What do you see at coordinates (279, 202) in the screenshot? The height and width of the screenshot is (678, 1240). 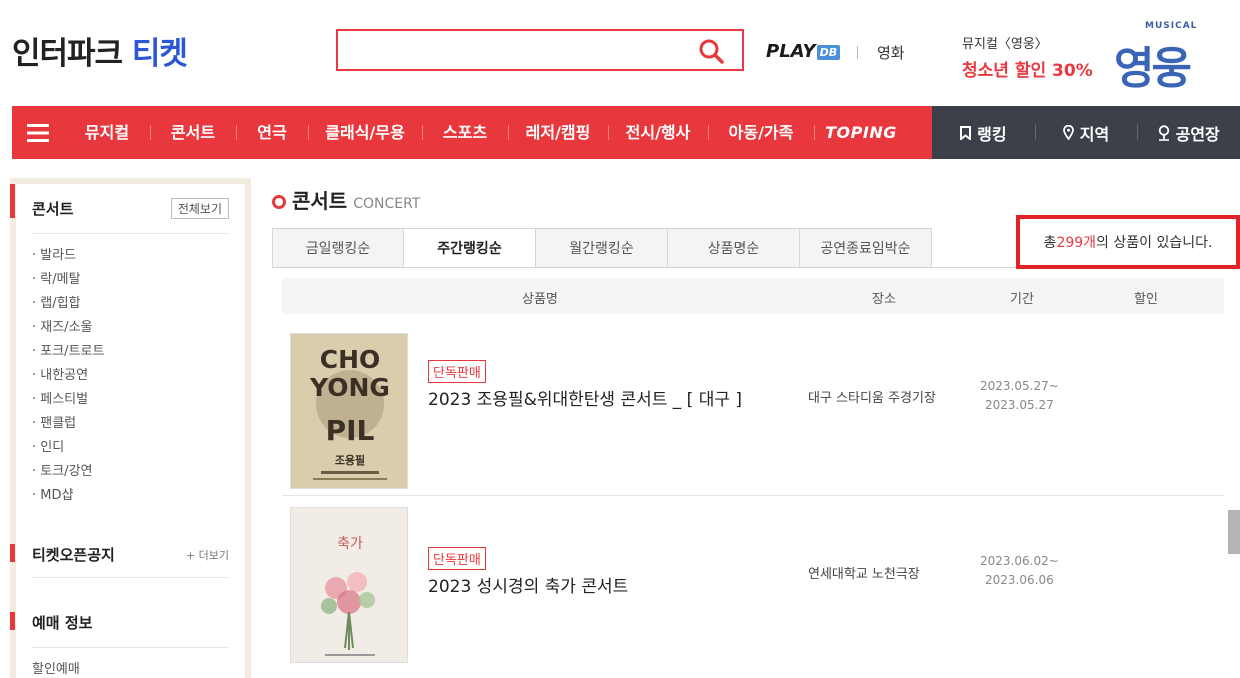 I see `title-circle-icon` at bounding box center [279, 202].